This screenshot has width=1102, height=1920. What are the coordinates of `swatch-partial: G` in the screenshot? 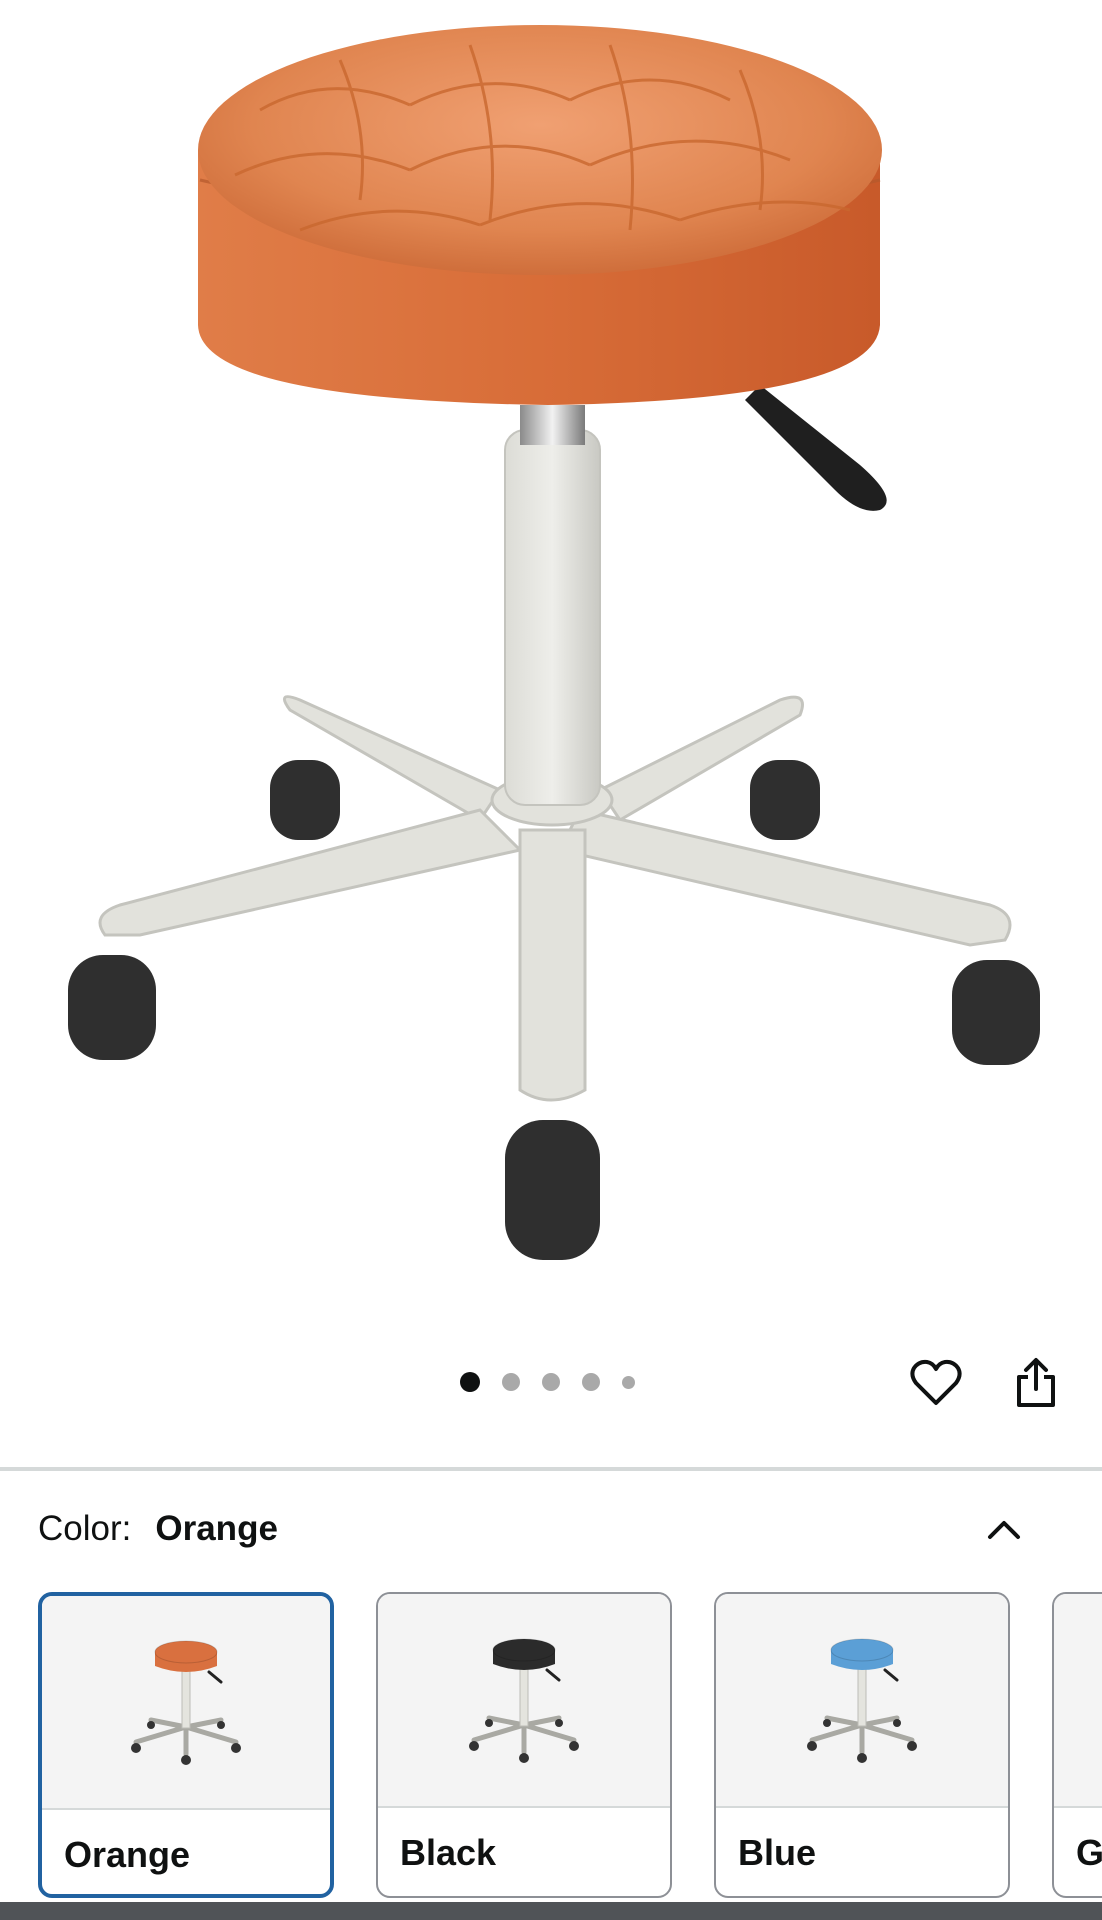 It's located at (1077, 1745).